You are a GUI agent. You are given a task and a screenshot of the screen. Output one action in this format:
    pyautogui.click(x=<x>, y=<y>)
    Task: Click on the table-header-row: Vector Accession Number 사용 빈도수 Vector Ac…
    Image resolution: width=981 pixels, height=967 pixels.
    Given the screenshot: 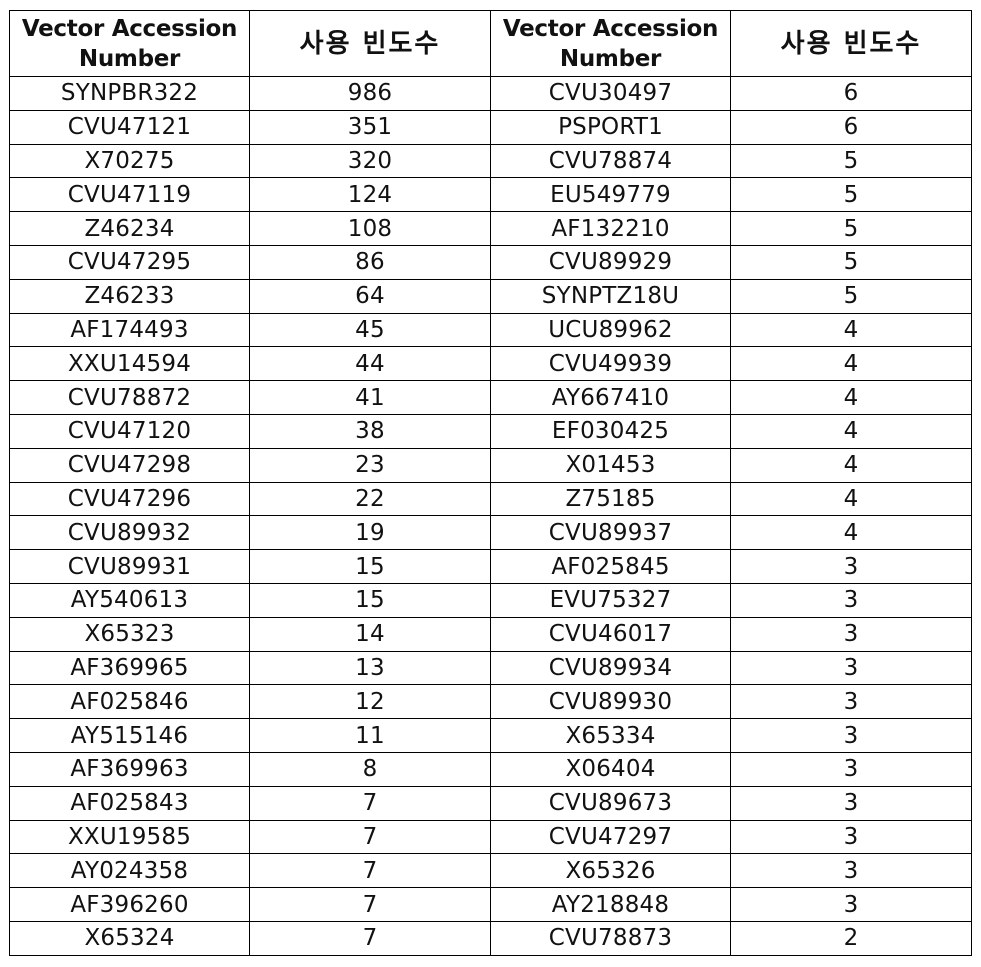 What is the action you would take?
    pyautogui.click(x=490, y=43)
    